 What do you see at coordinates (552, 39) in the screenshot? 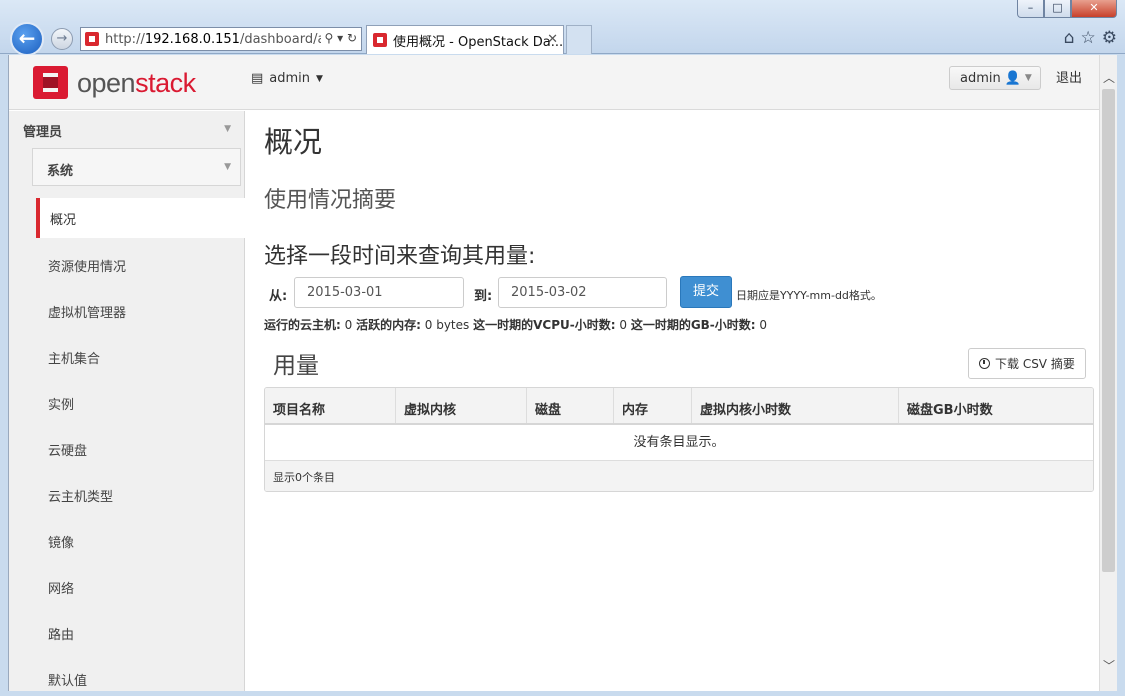
I see `tab-close-icon: ✕` at bounding box center [552, 39].